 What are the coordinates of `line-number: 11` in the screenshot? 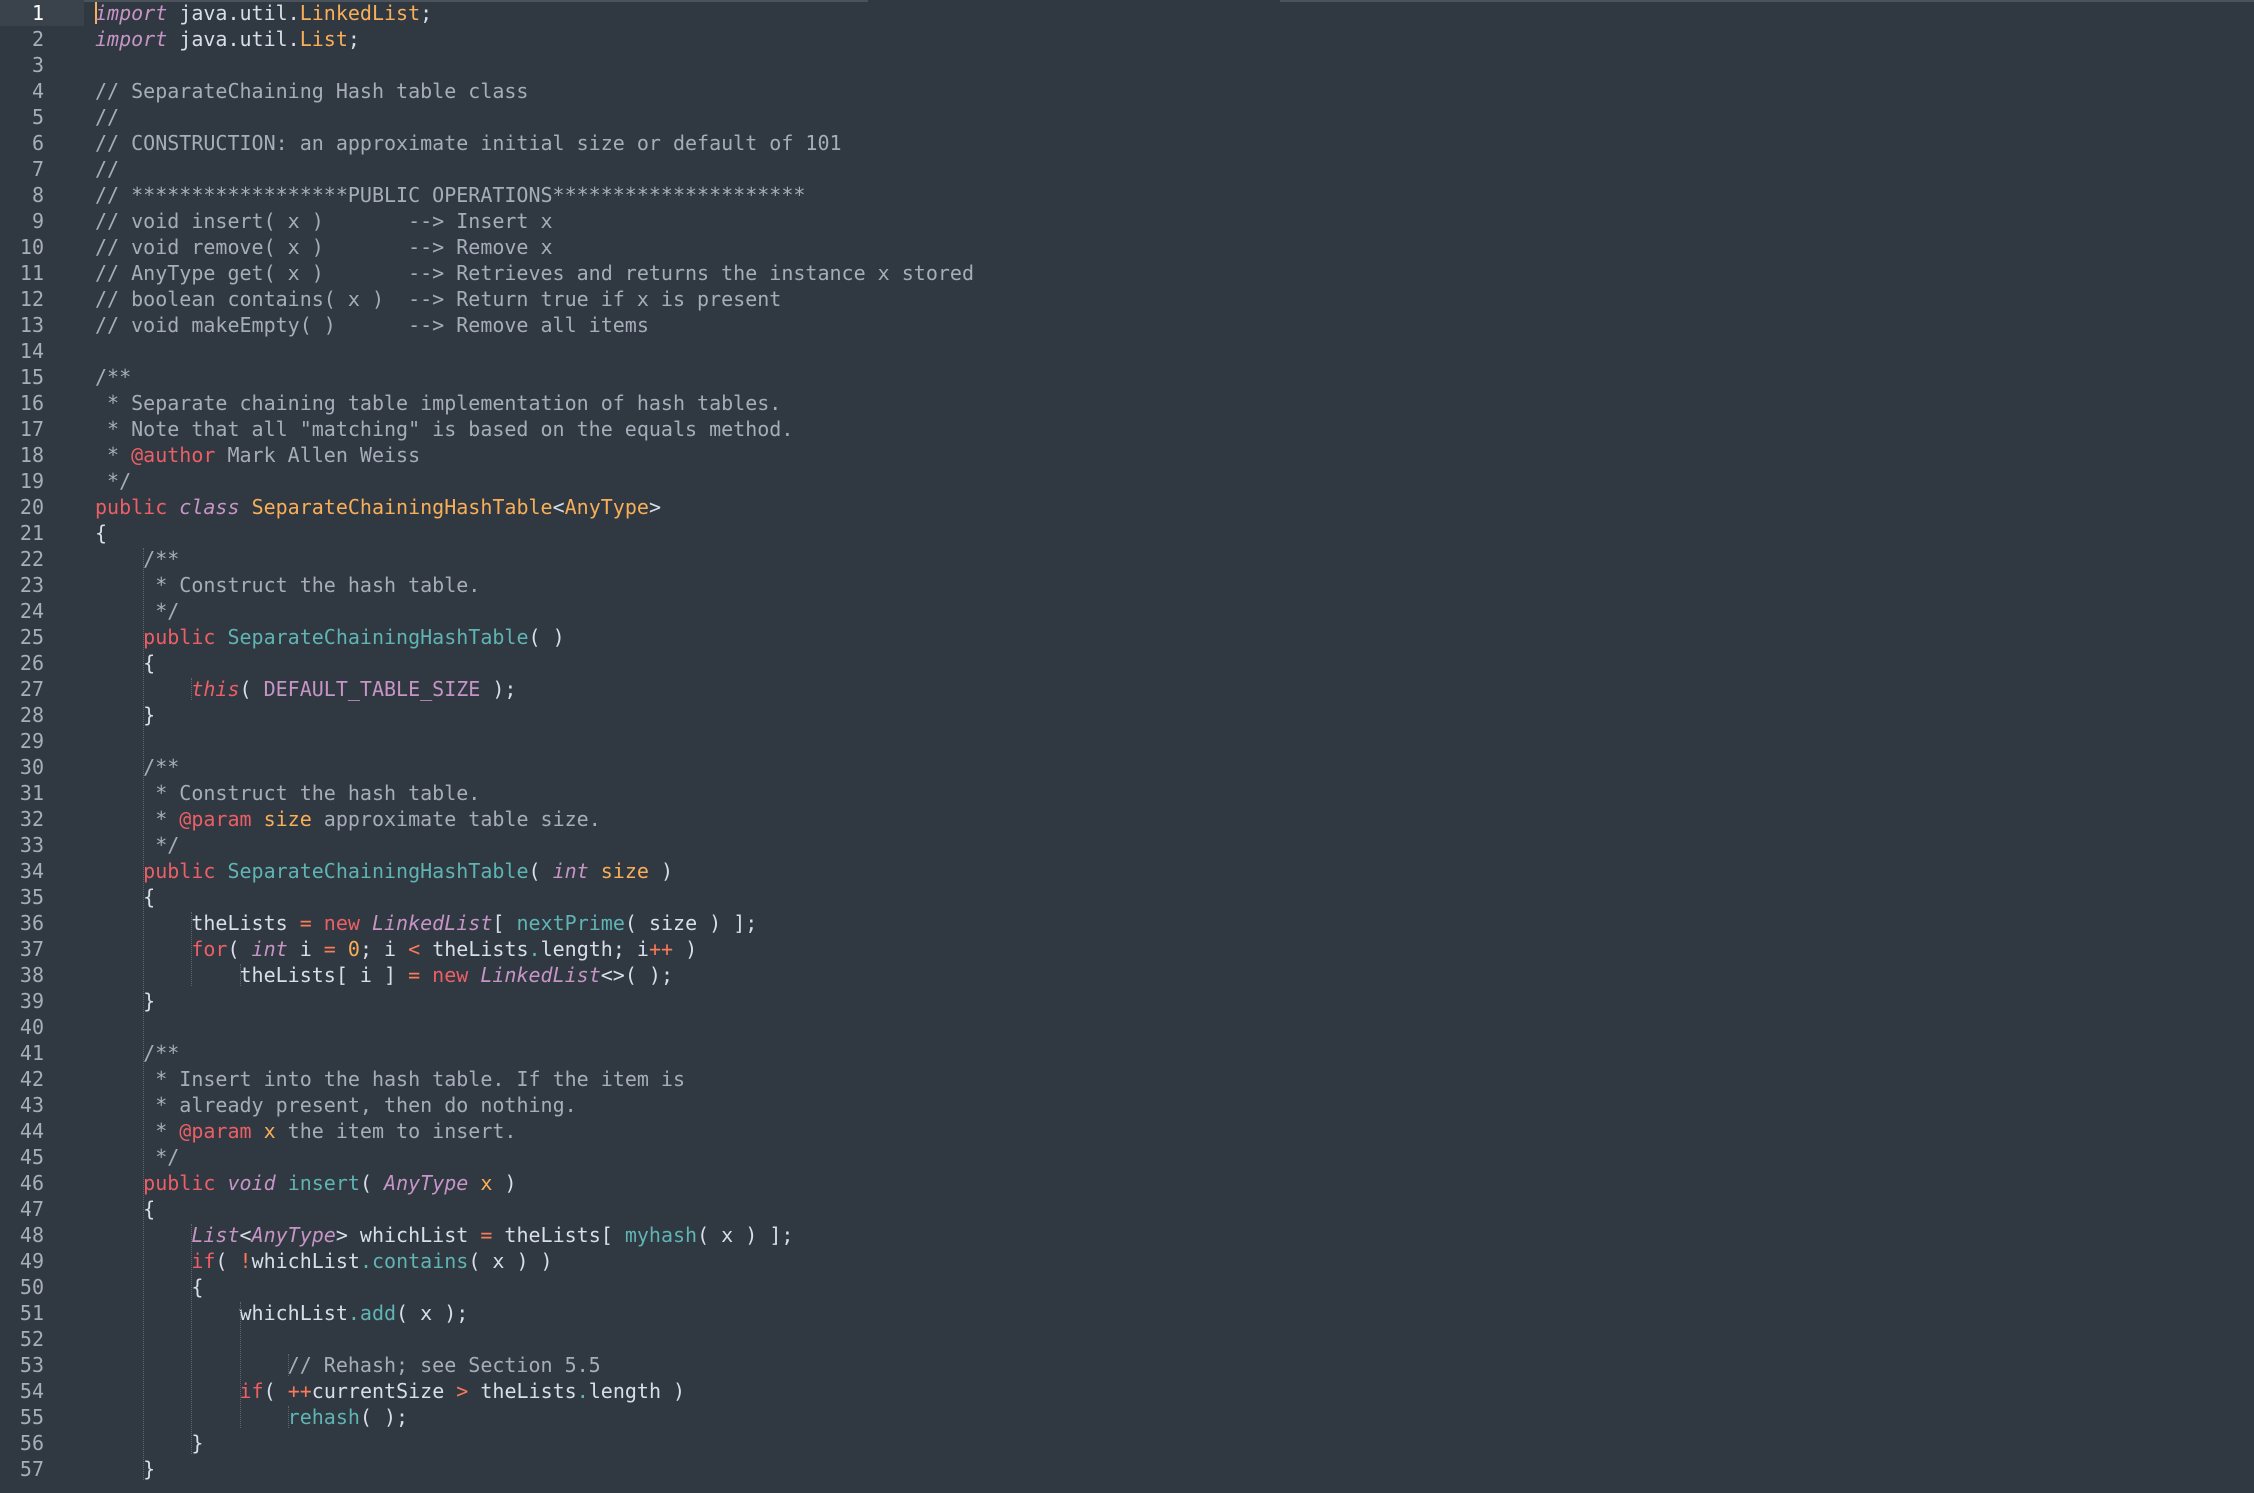 It's located at (42, 273).